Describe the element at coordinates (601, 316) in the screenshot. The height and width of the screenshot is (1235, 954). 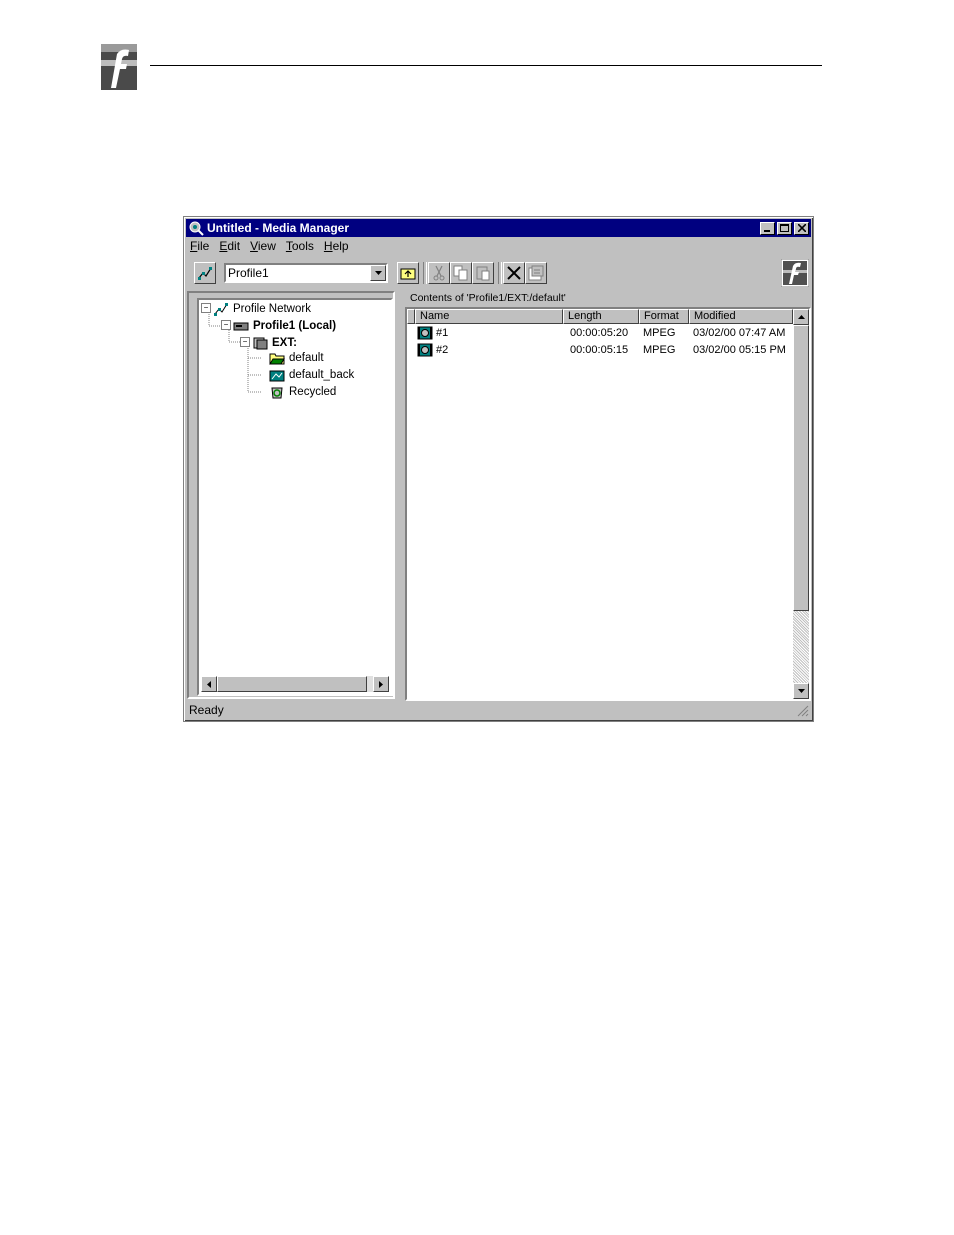
I see `column-header-length: Length` at that location.